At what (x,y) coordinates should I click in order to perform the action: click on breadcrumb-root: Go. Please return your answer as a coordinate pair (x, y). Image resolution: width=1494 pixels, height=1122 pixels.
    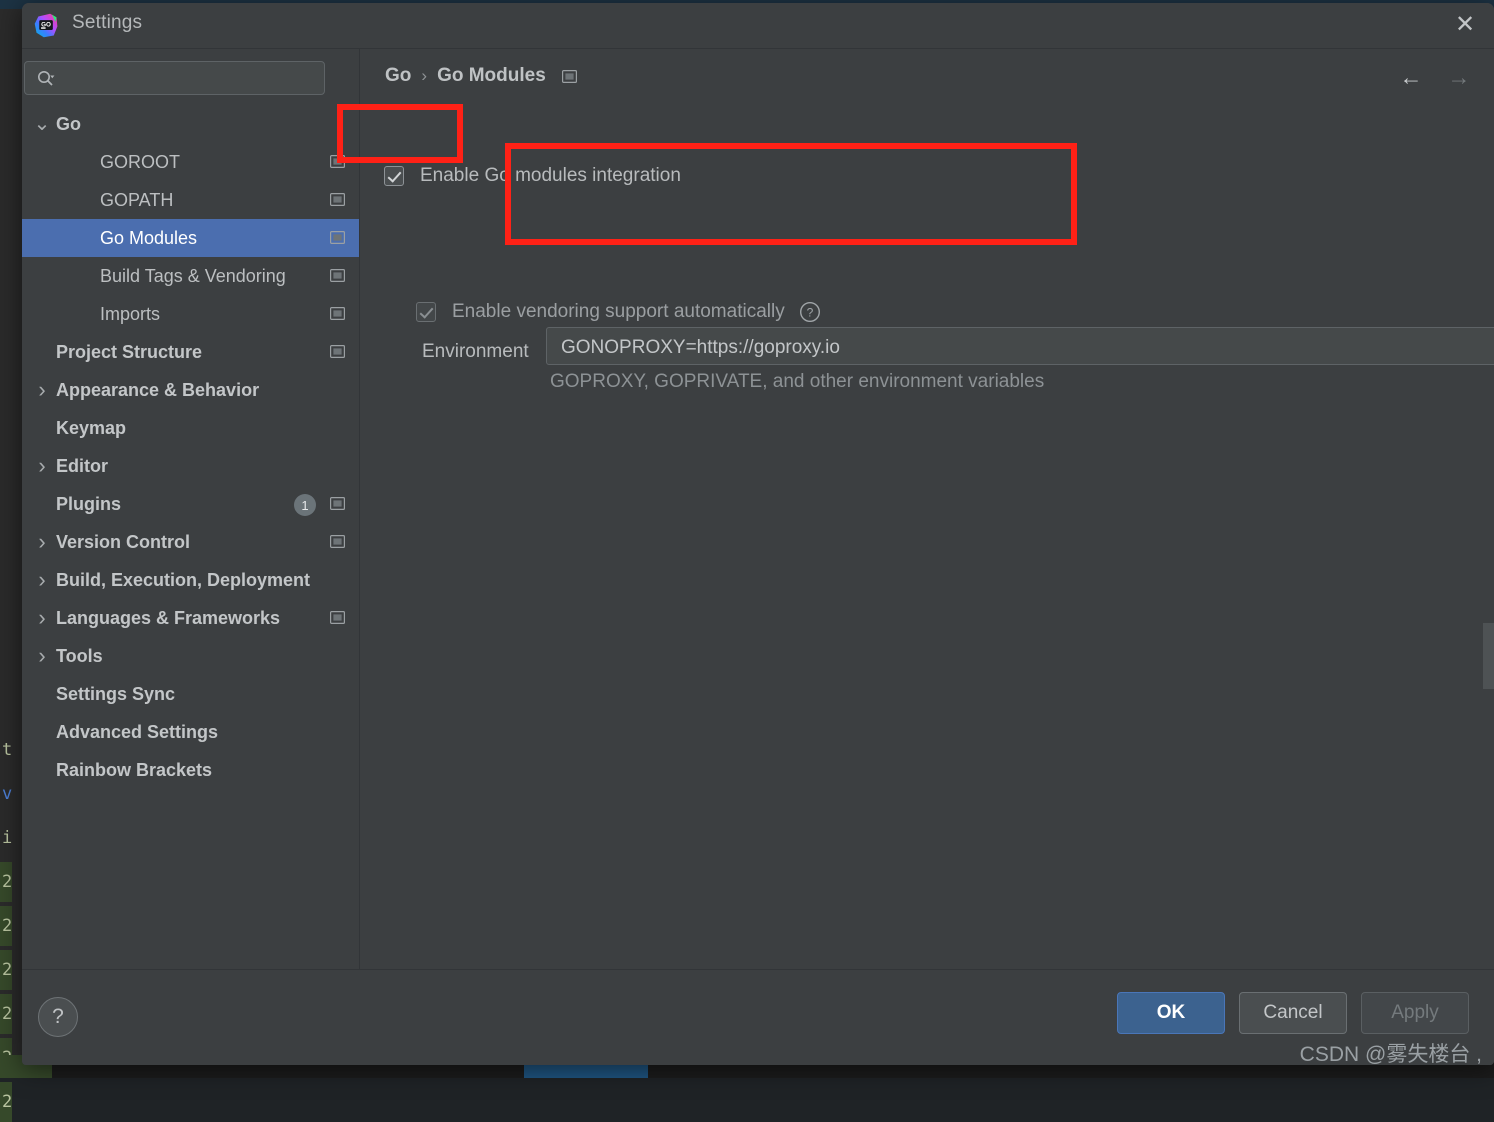
    Looking at the image, I should click on (398, 76).